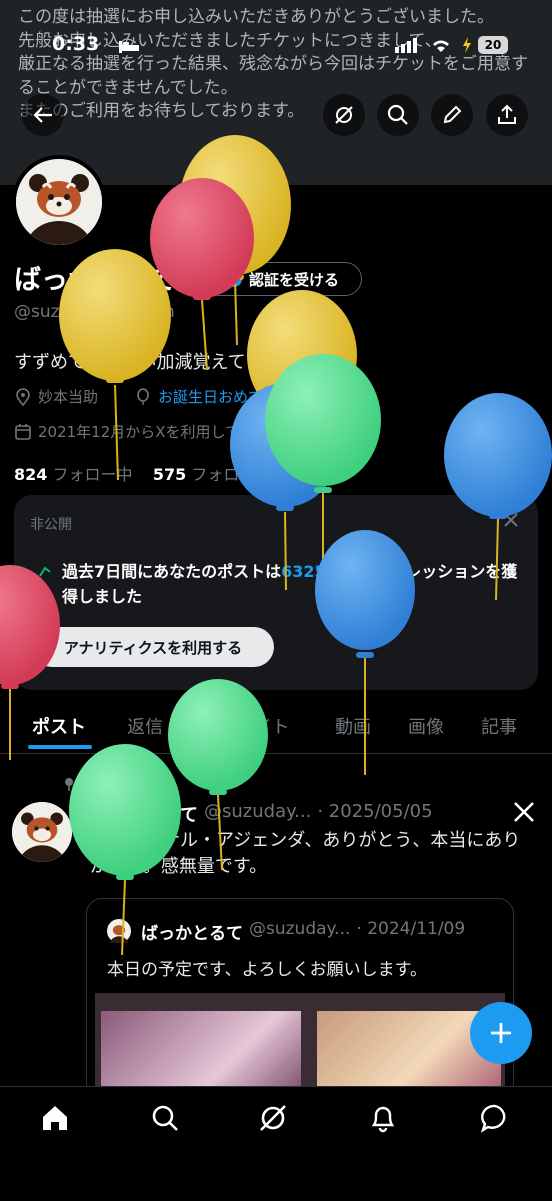  What do you see at coordinates (451, 45) in the screenshot?
I see `status-indicators: 20` at bounding box center [451, 45].